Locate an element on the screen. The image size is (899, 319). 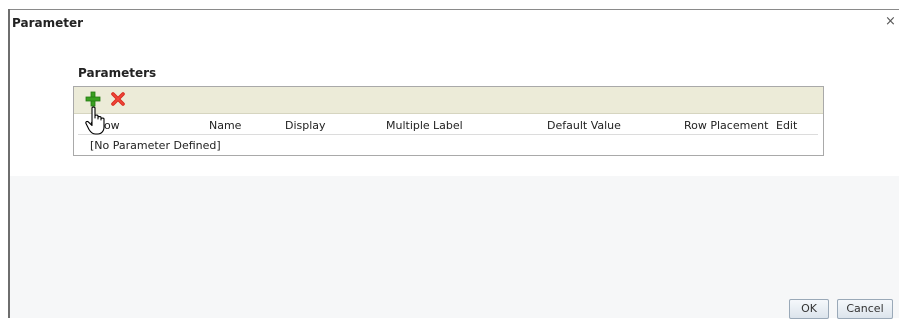
add-plus-icon is located at coordinates (93, 99).